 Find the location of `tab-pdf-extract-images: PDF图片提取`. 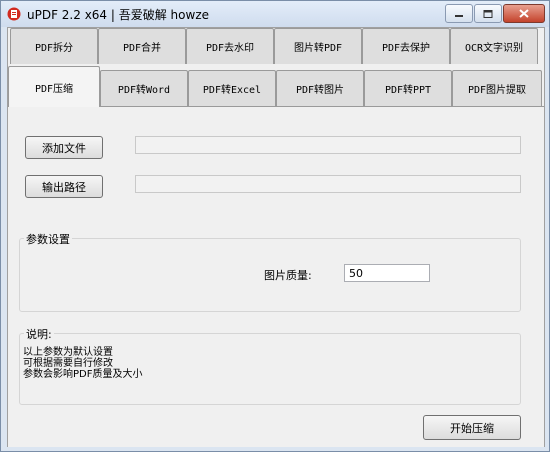

tab-pdf-extract-images: PDF图片提取 is located at coordinates (497, 88).